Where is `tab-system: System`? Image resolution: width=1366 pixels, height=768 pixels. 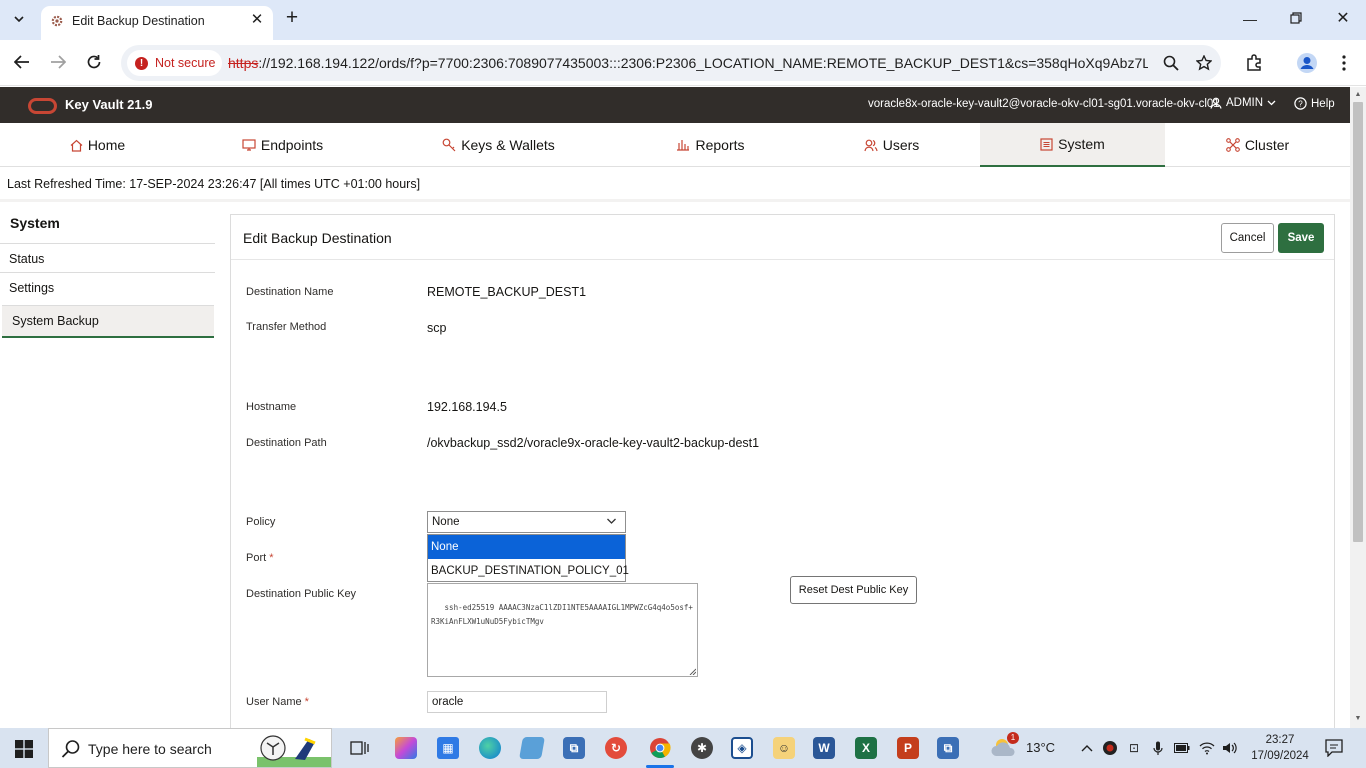 tab-system: System is located at coordinates (1072, 145).